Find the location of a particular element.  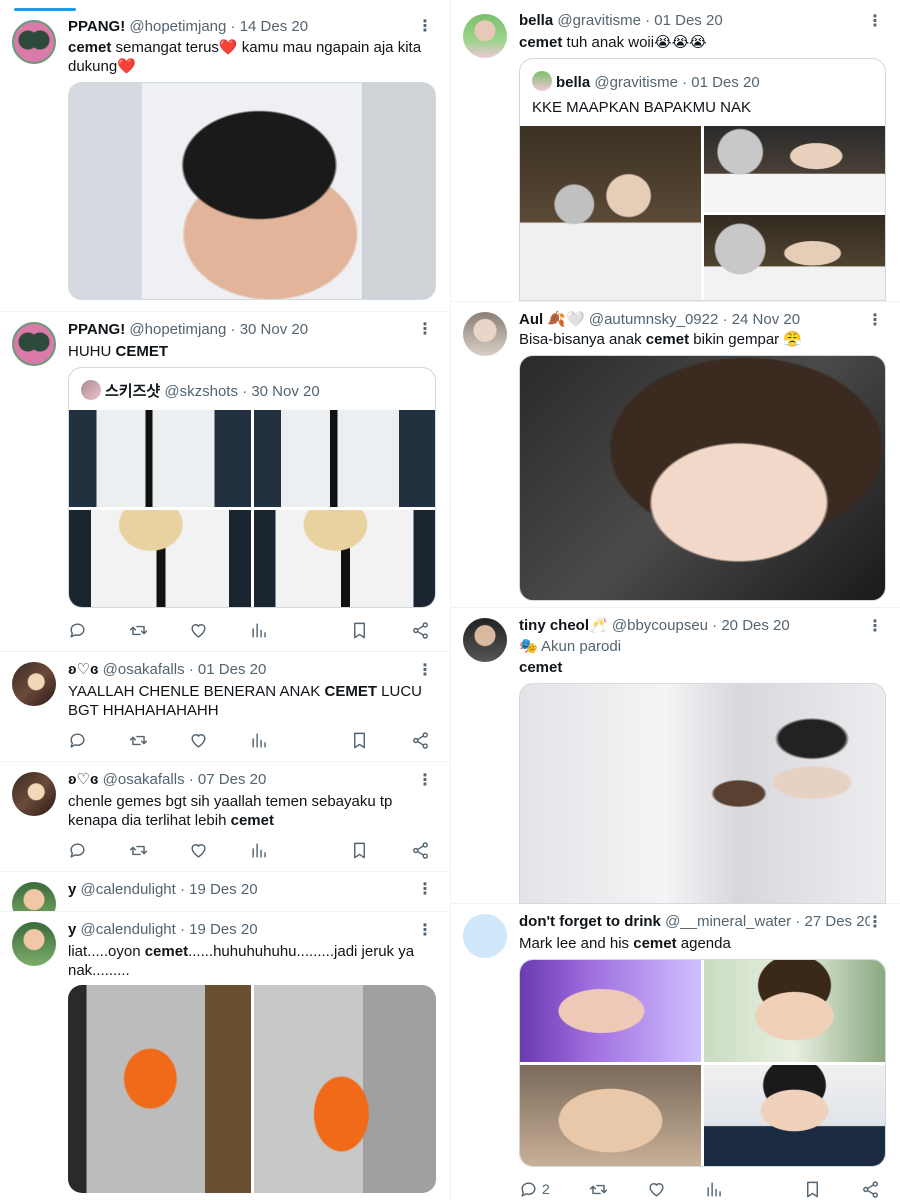

tweet: y @calendulight · 19 Des 20 ⋮ is located at coordinates (225, 892).